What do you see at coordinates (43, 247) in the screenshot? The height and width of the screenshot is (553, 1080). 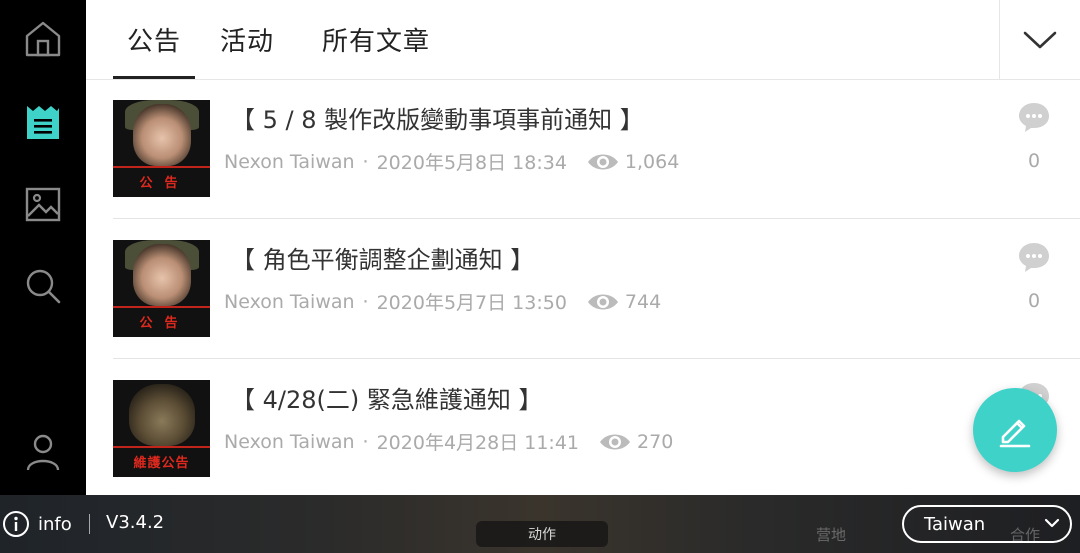 I see `sidebar` at bounding box center [43, 247].